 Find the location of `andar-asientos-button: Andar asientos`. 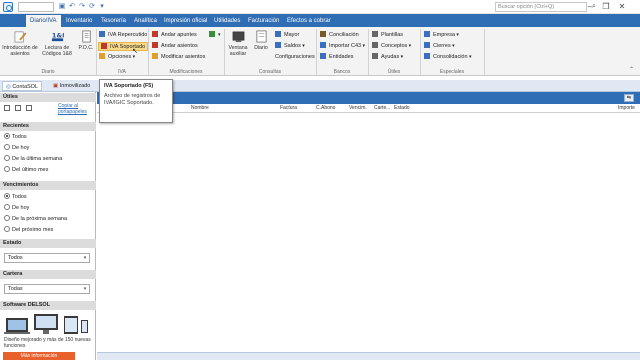

andar-asientos-button: Andar asientos is located at coordinates (175, 46).